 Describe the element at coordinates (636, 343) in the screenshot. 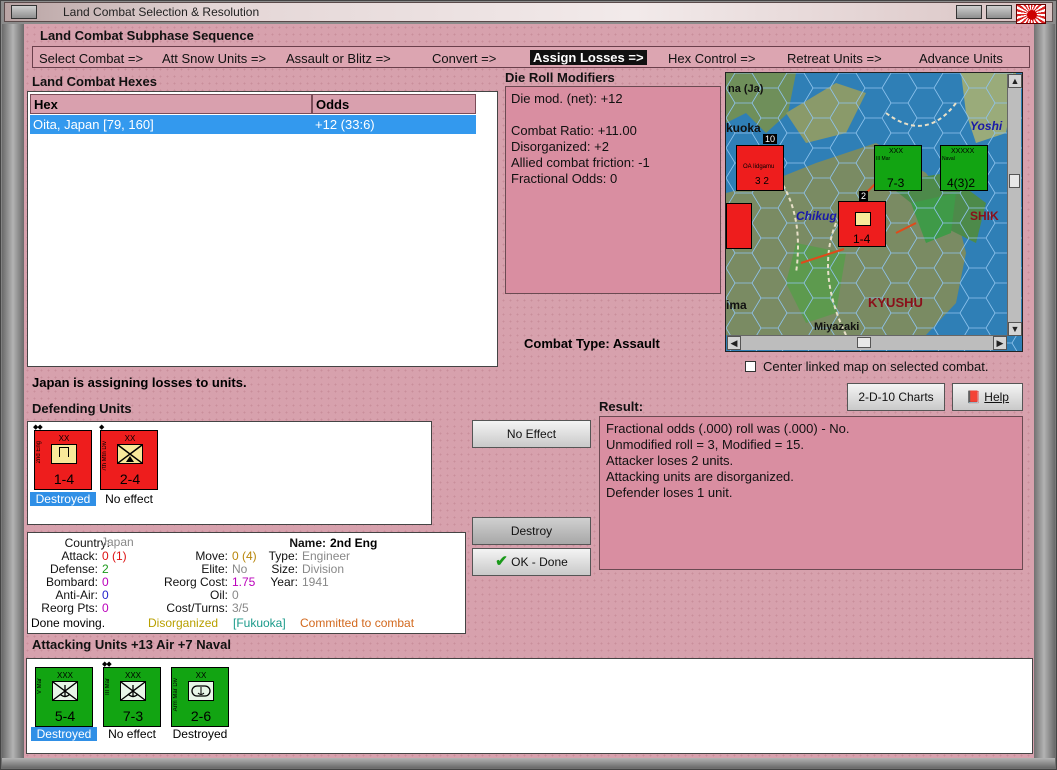

I see `combat-type-value: Assault` at that location.